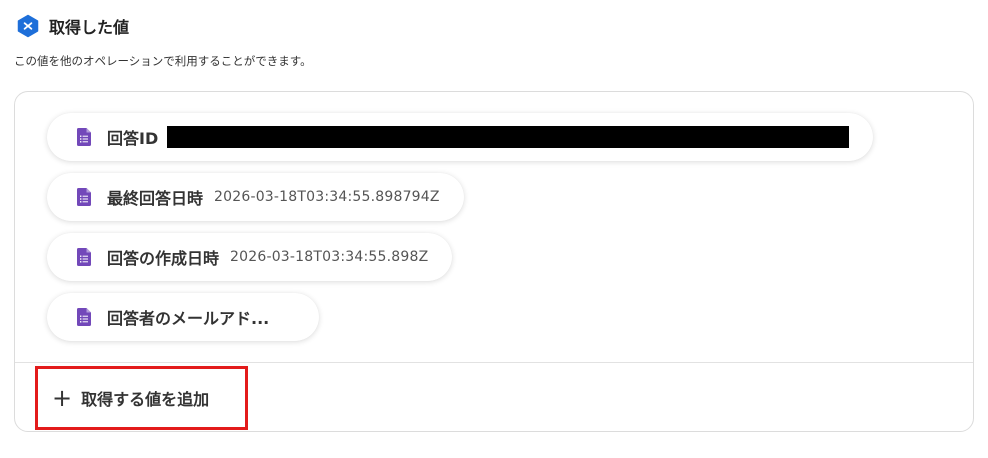  I want to click on value-chip-response-id: 回答ID, so click(460, 137).